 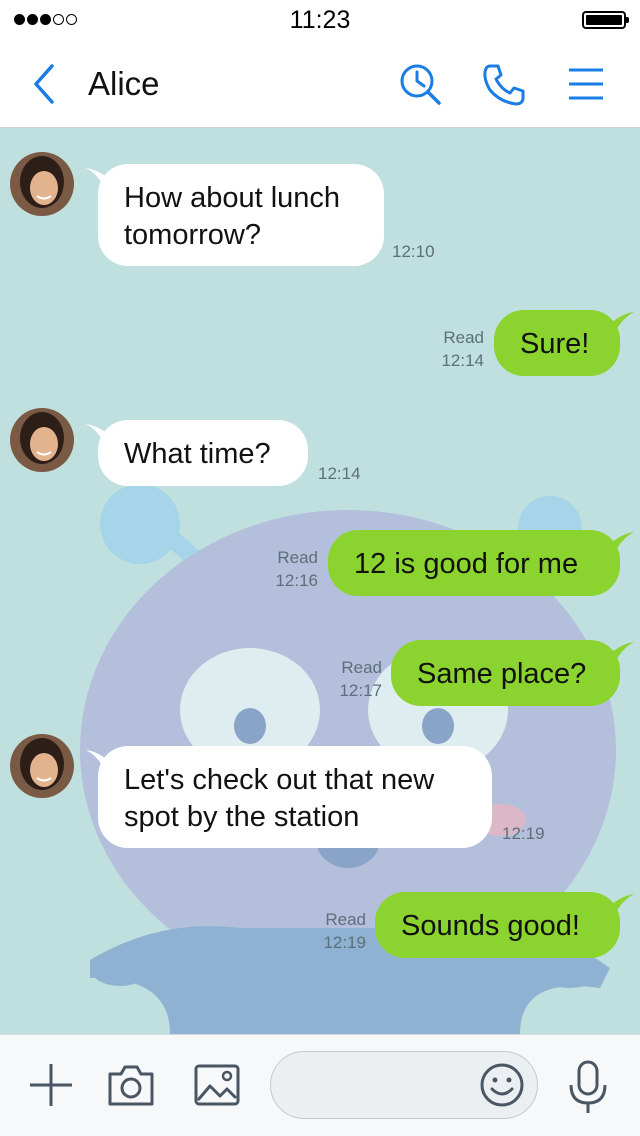 I want to click on message-text-line: Let's check out that new, so click(x=279, y=780).